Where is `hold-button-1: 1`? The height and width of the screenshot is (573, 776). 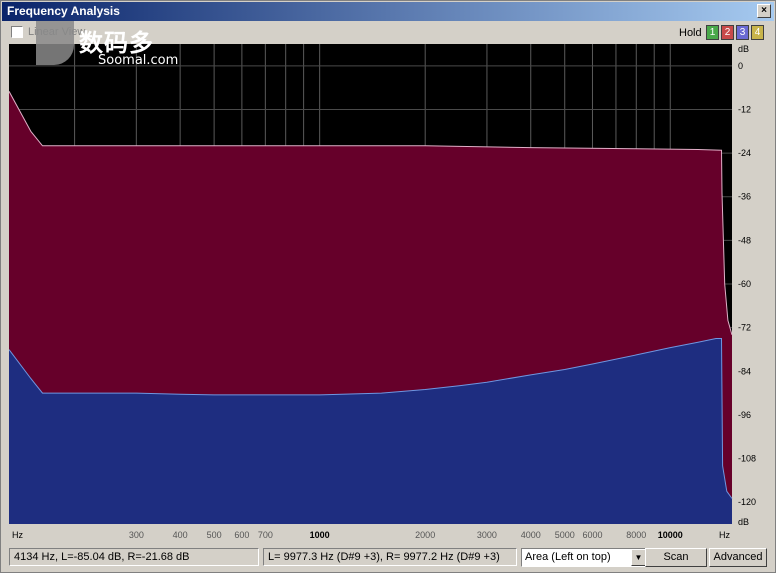
hold-button-1: 1 is located at coordinates (712, 32).